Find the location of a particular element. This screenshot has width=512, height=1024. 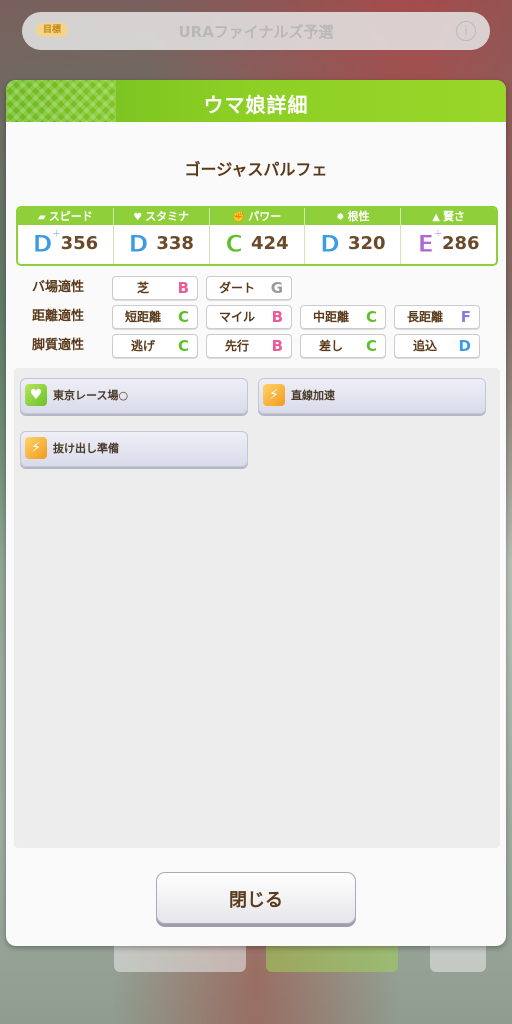

objective-banner: 目標 URAファイナルズ予選 i is located at coordinates (256, 31).